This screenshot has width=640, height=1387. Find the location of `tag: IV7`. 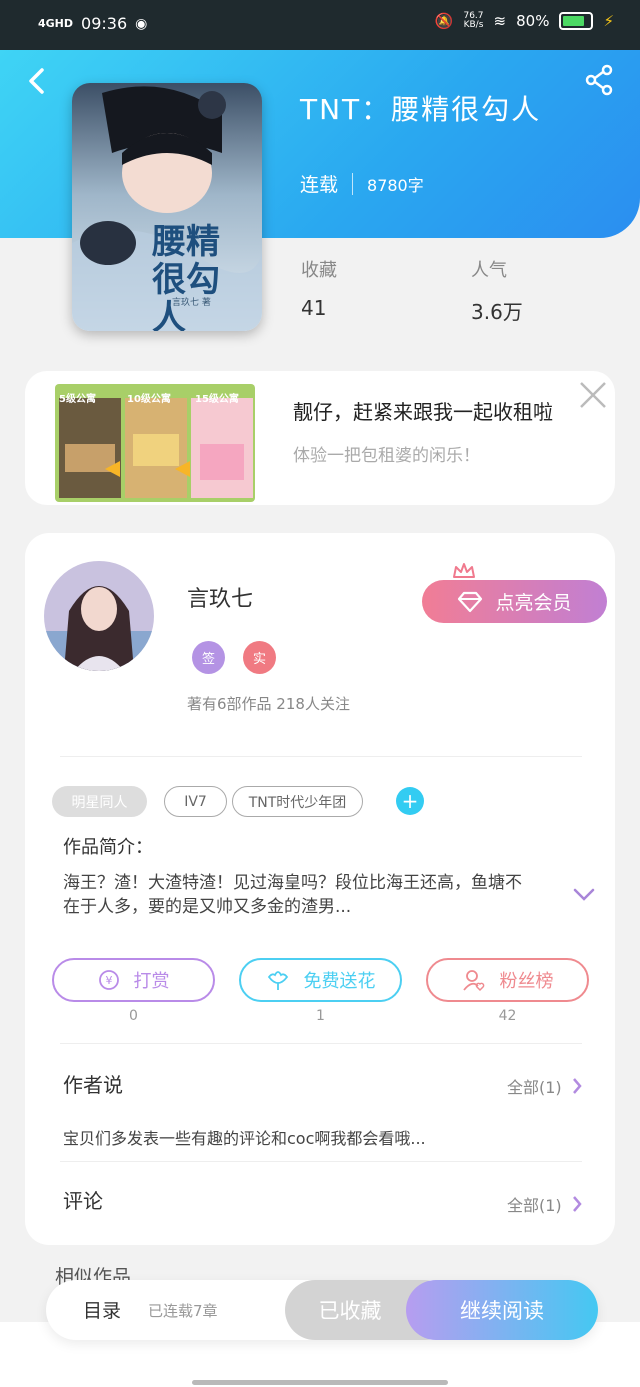

tag: IV7 is located at coordinates (195, 801).